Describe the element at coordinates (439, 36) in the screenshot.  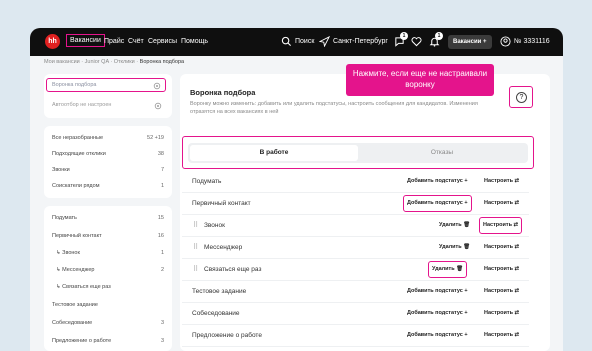
I see `bell-badge: 1` at that location.